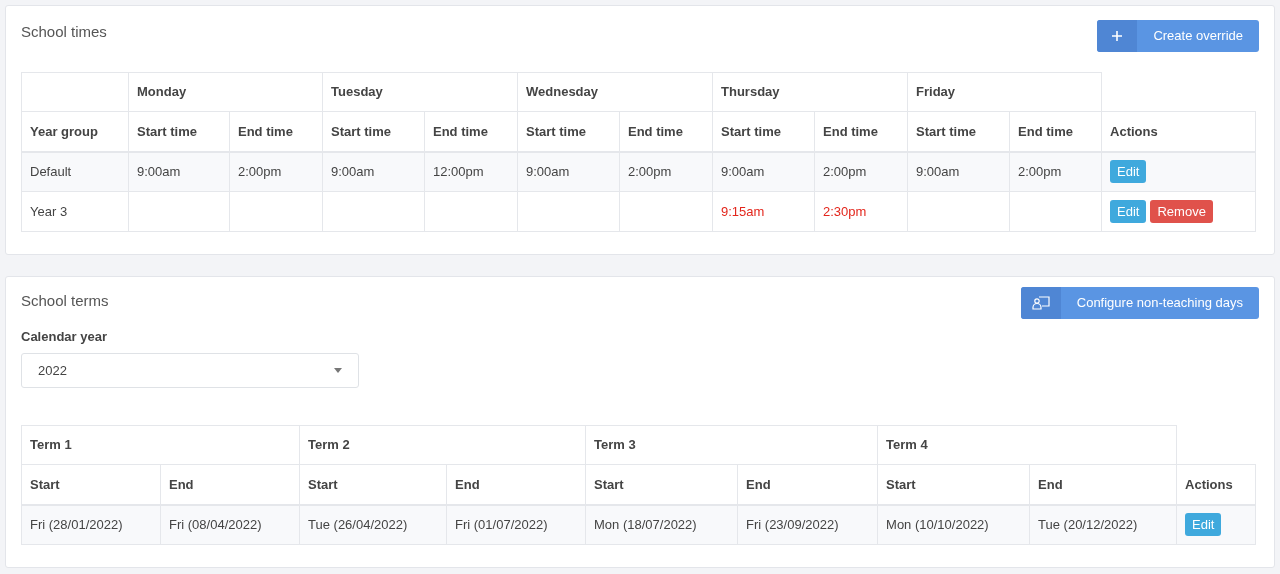 The width and height of the screenshot is (1280, 574). Describe the element at coordinates (64, 32) in the screenshot. I see `section-title: School times` at that location.